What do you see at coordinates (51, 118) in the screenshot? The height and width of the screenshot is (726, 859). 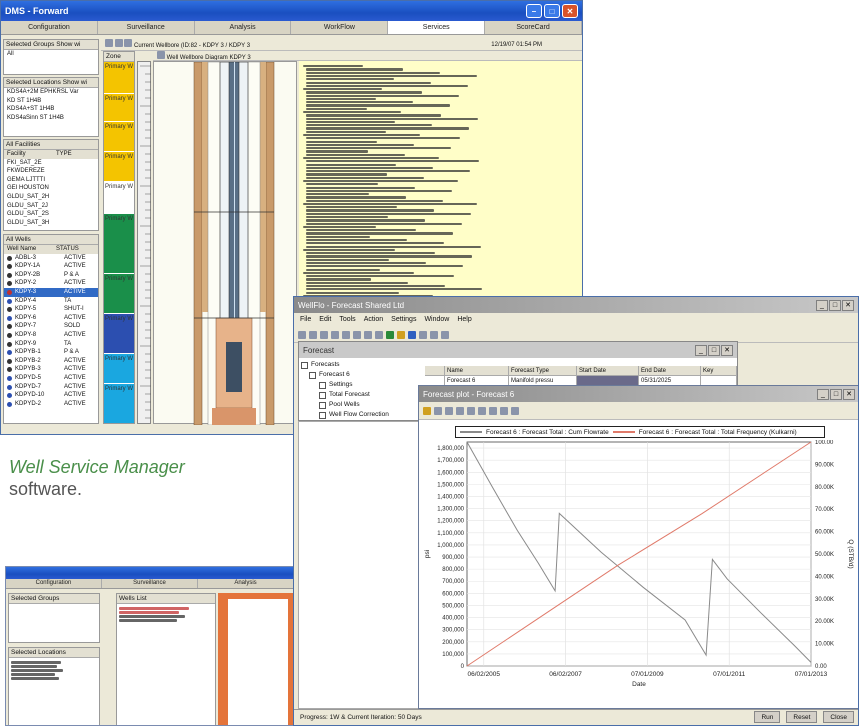 I see `list-item: KDS4aSinn ST 1H4B` at bounding box center [51, 118].